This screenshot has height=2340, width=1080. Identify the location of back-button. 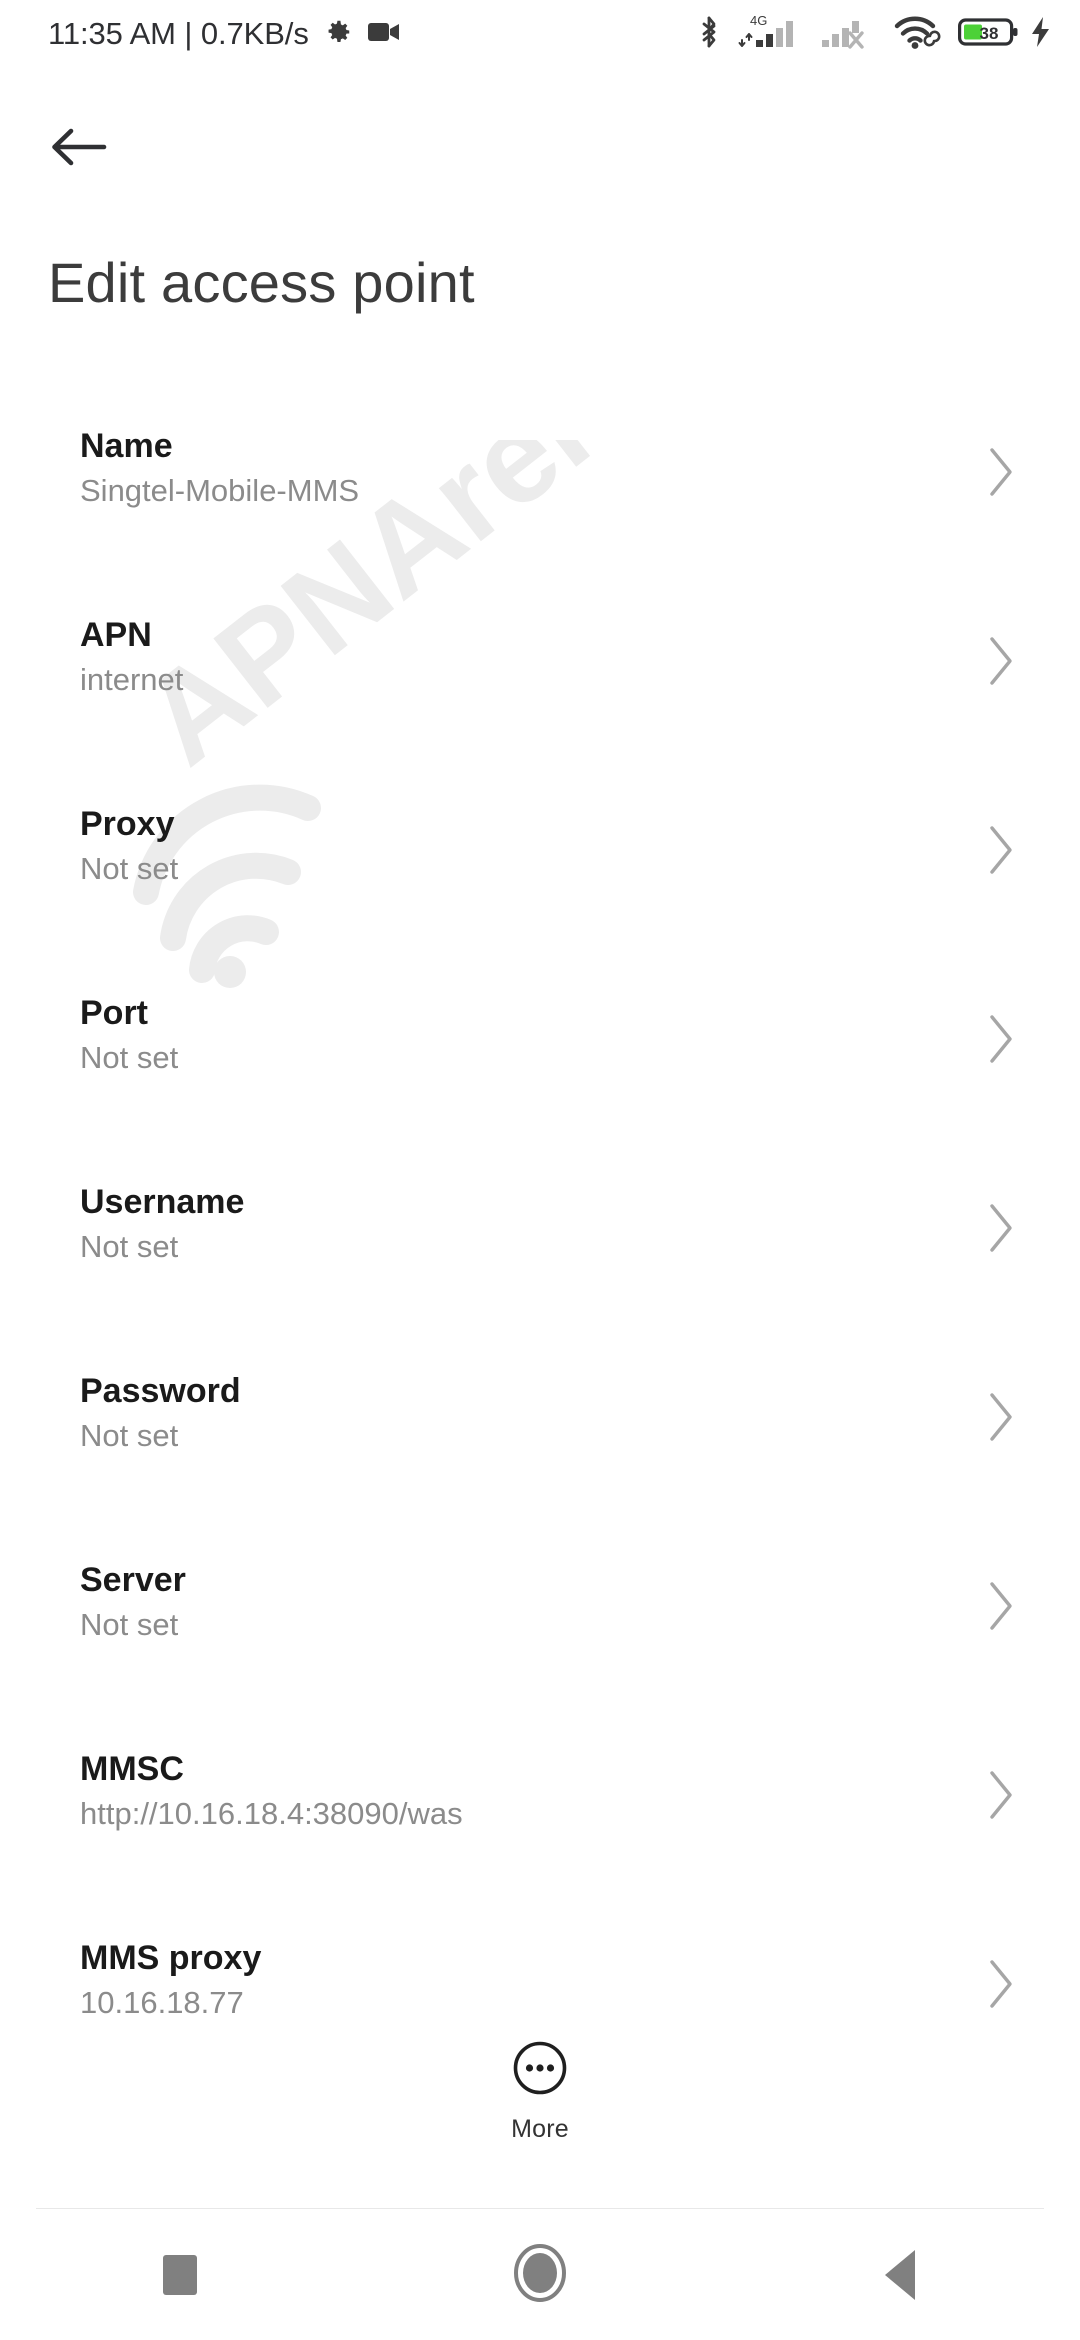
(79, 149).